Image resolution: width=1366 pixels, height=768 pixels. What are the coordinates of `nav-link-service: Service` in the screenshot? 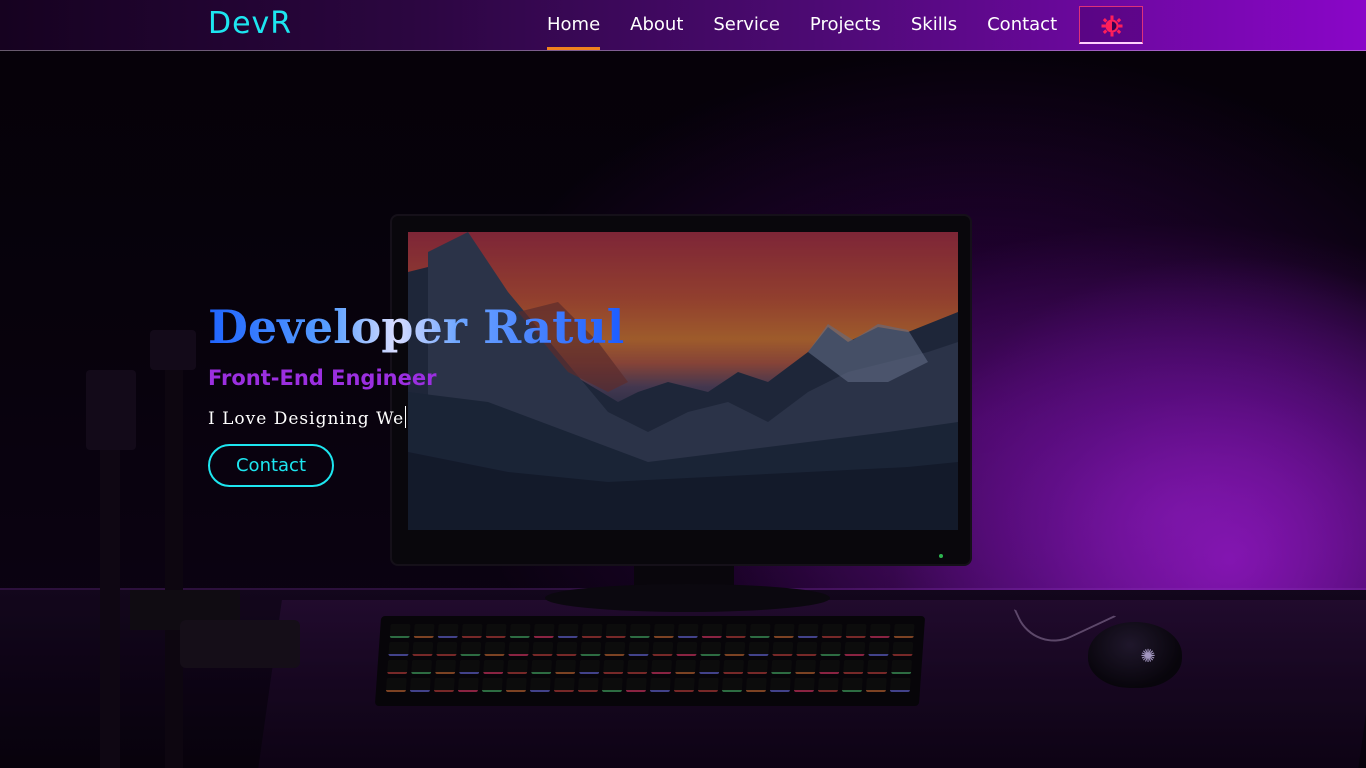 It's located at (746, 25).